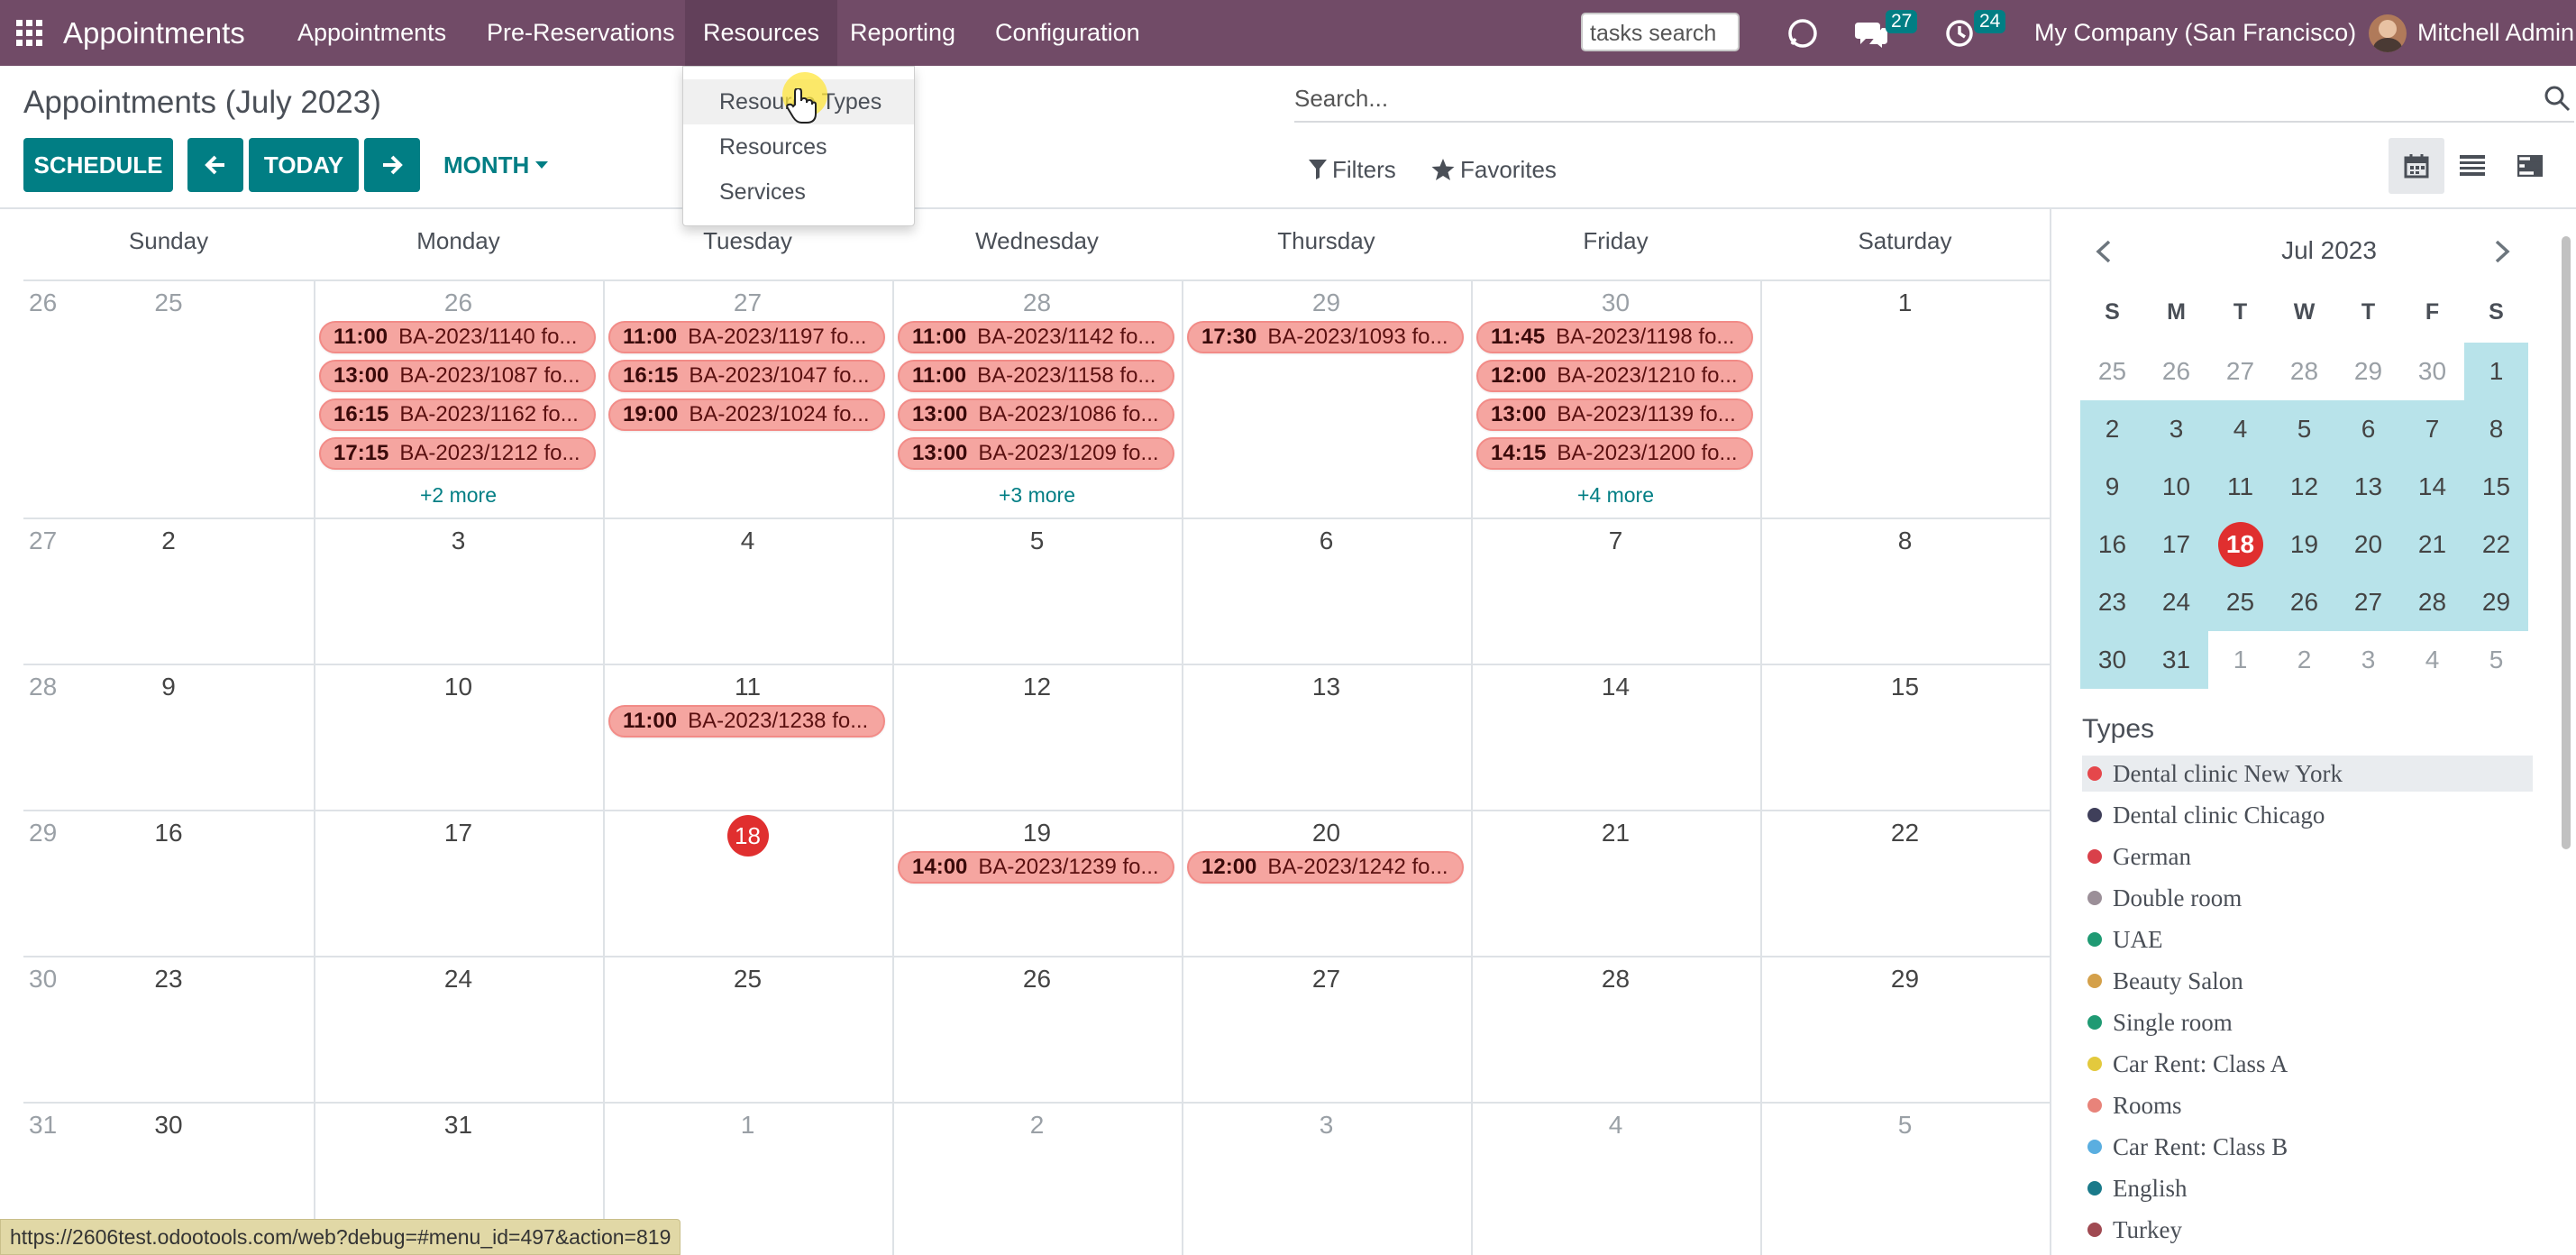  Describe the element at coordinates (2496, 429) in the screenshot. I see `mini-calendar-day: 8` at that location.